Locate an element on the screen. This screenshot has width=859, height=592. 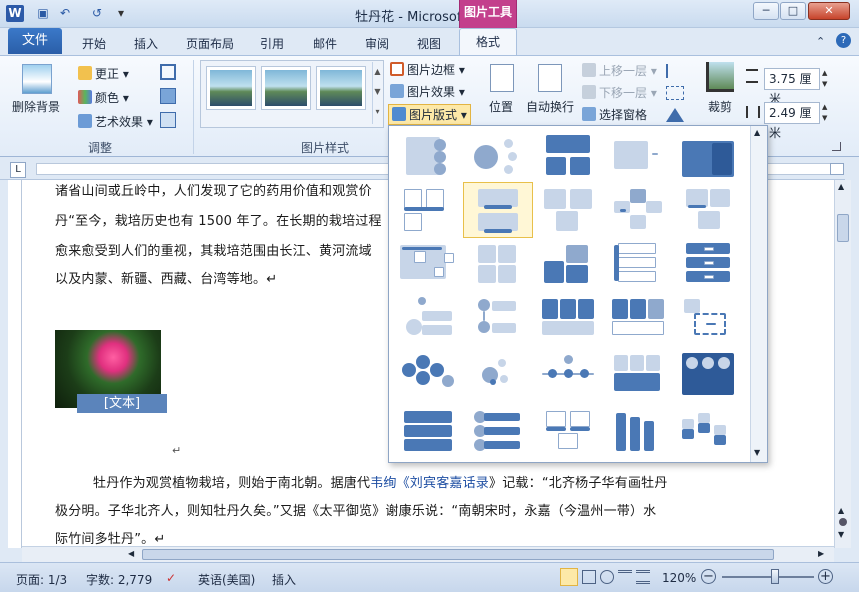
gallery-scroll-icon: ▲ ▼ ▾ is located at coordinates (377, 93).